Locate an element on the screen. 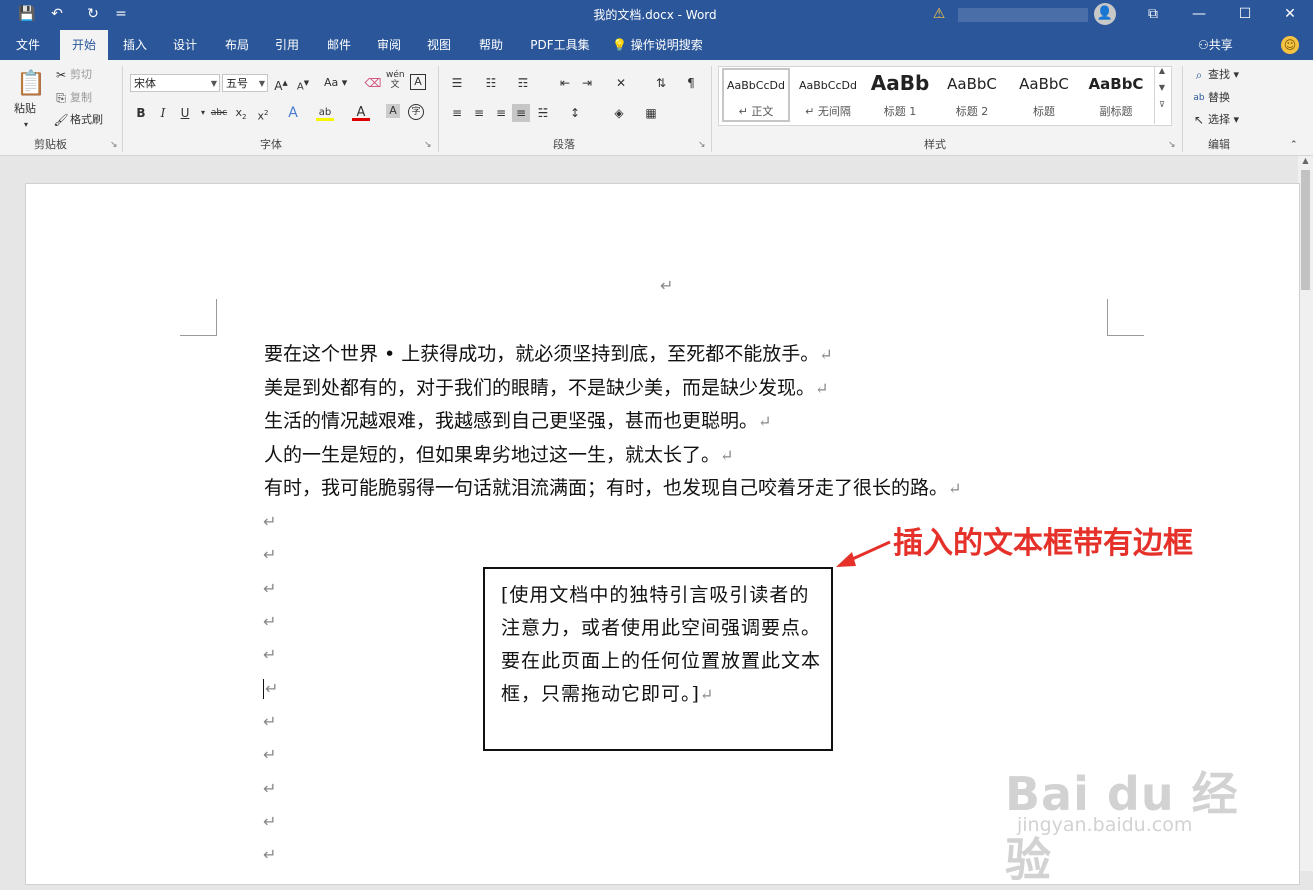 The height and width of the screenshot is (890, 1313). tab-file: 文件 is located at coordinates (28, 45).